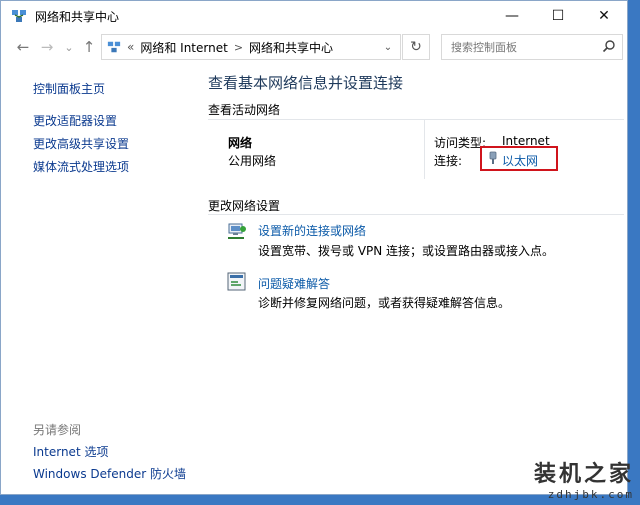 The image size is (640, 505). I want to click on troubleshoot-problems-link: 问题疑难解答, so click(294, 283).